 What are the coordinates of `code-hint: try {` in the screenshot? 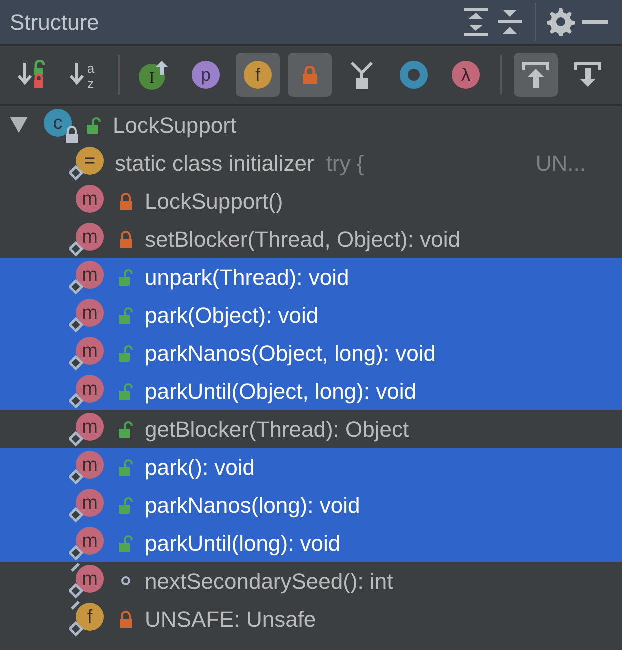 It's located at (345, 164).